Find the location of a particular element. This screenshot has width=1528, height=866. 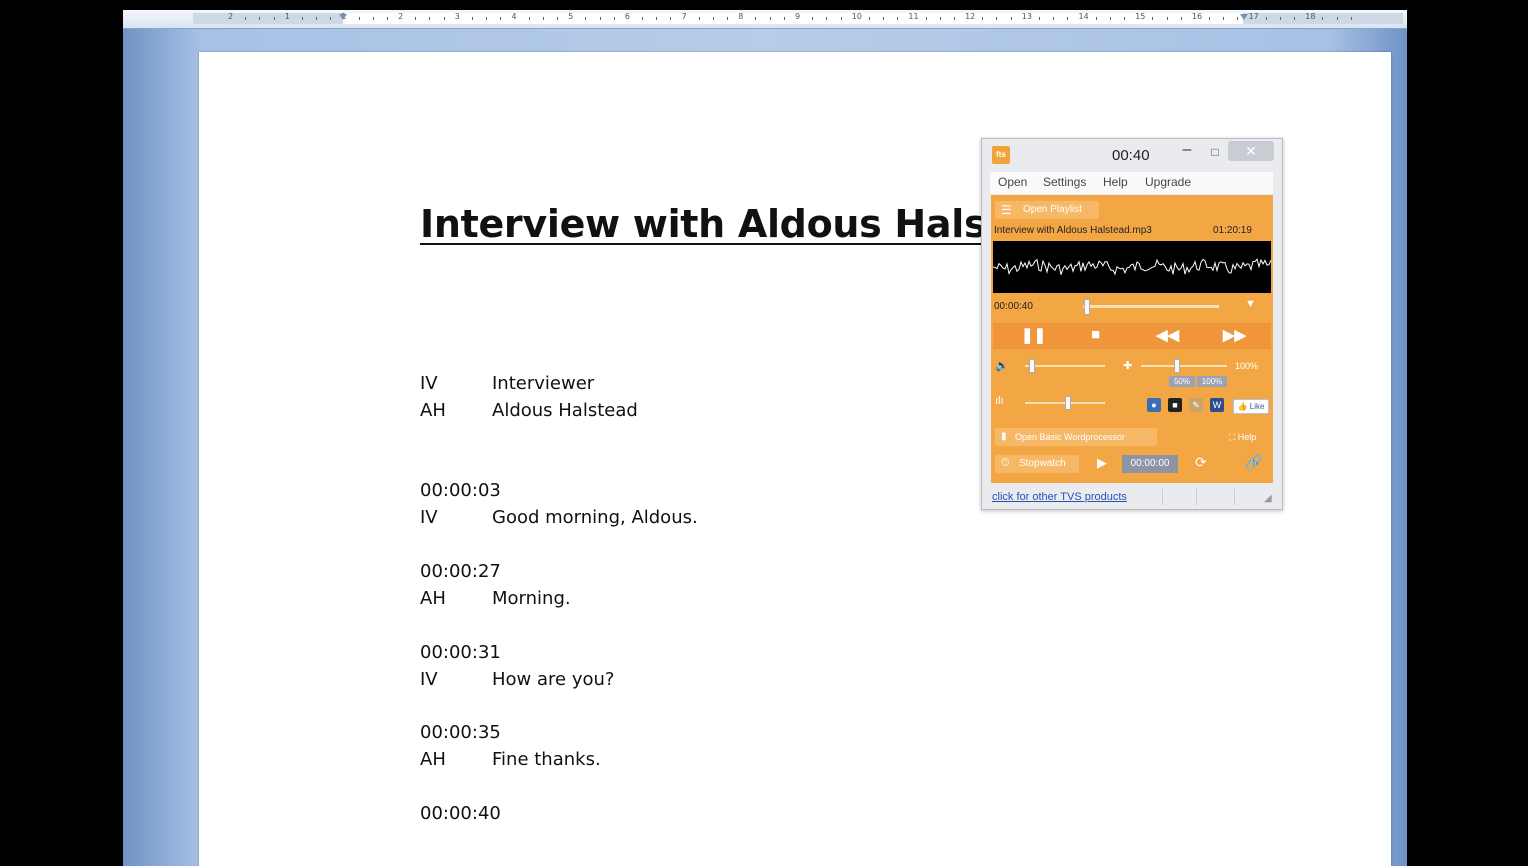

fast-forward-icon: ▶▶ is located at coordinates (1234, 335).